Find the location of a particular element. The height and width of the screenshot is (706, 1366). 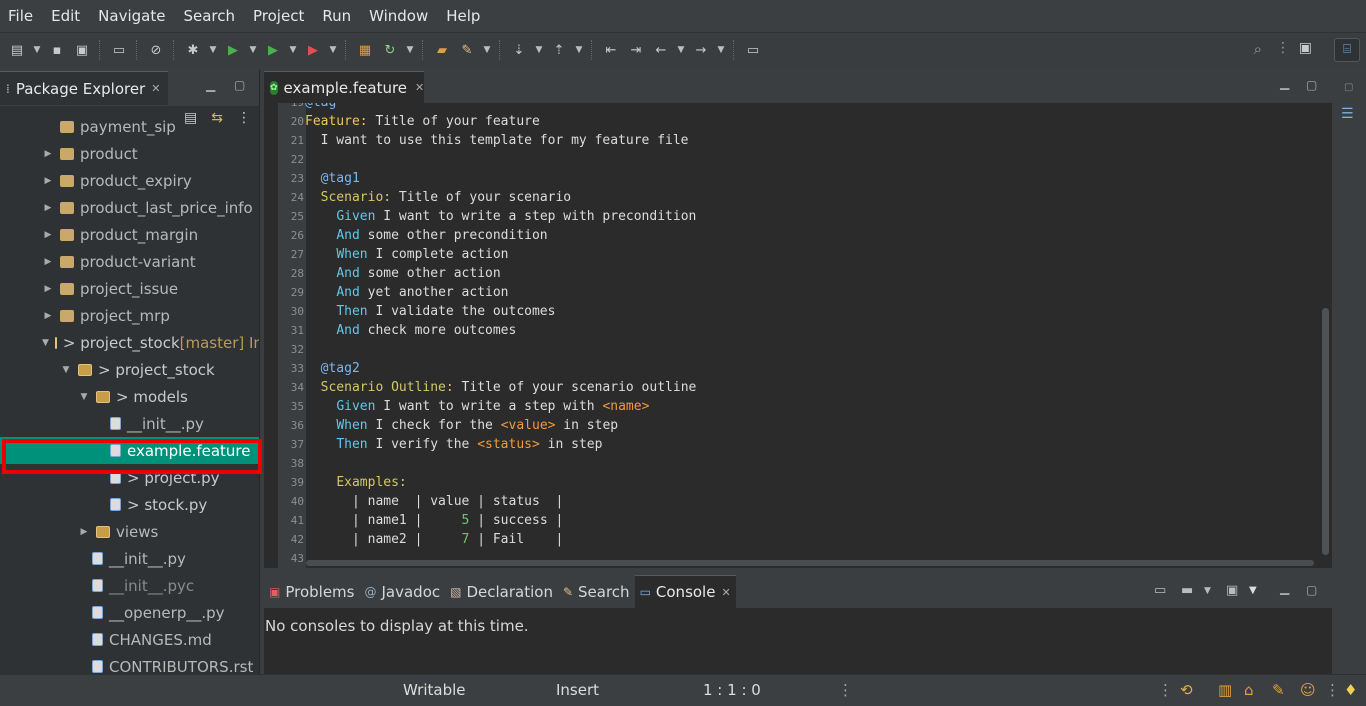

tip-icon: ♦ is located at coordinates (1350, 690).